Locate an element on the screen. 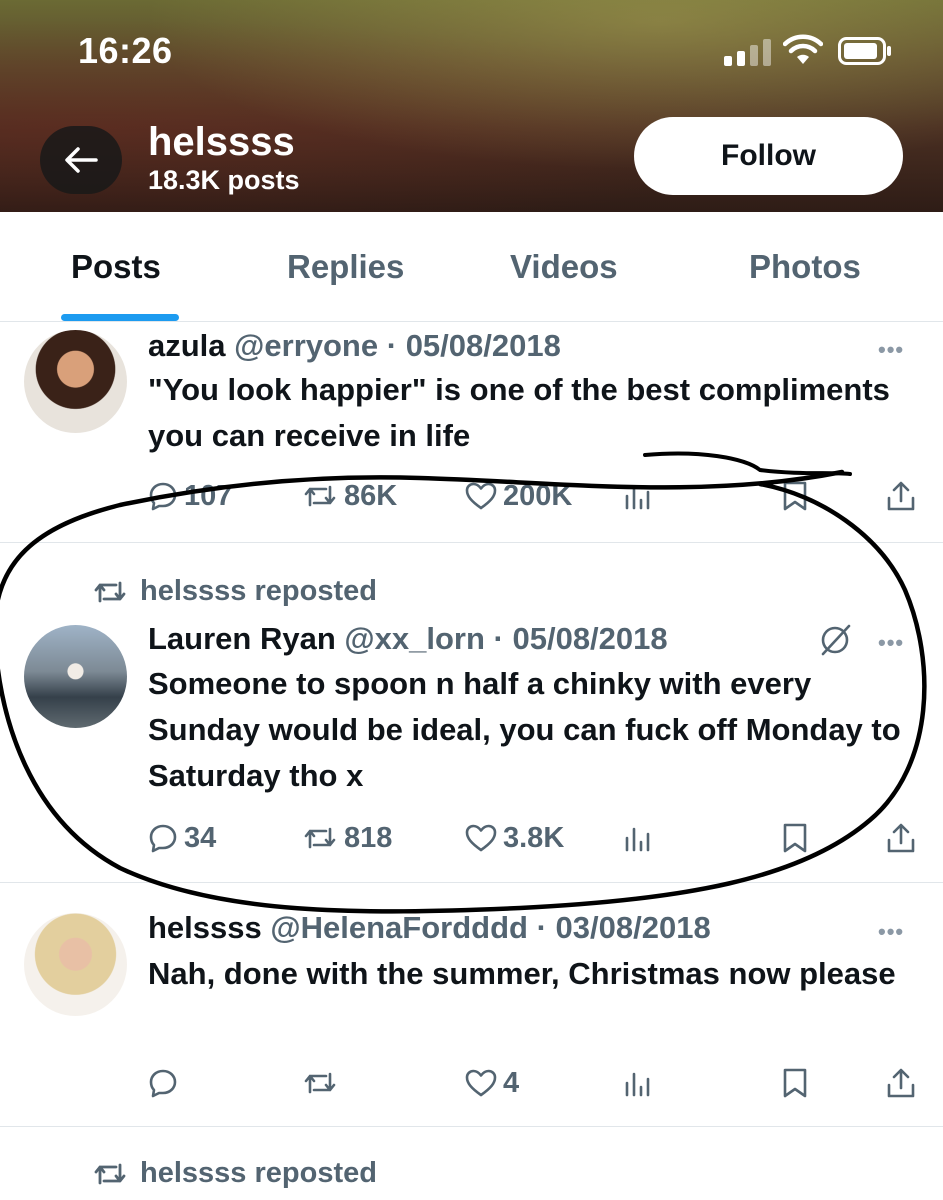  display-name: azula is located at coordinates (187, 345).